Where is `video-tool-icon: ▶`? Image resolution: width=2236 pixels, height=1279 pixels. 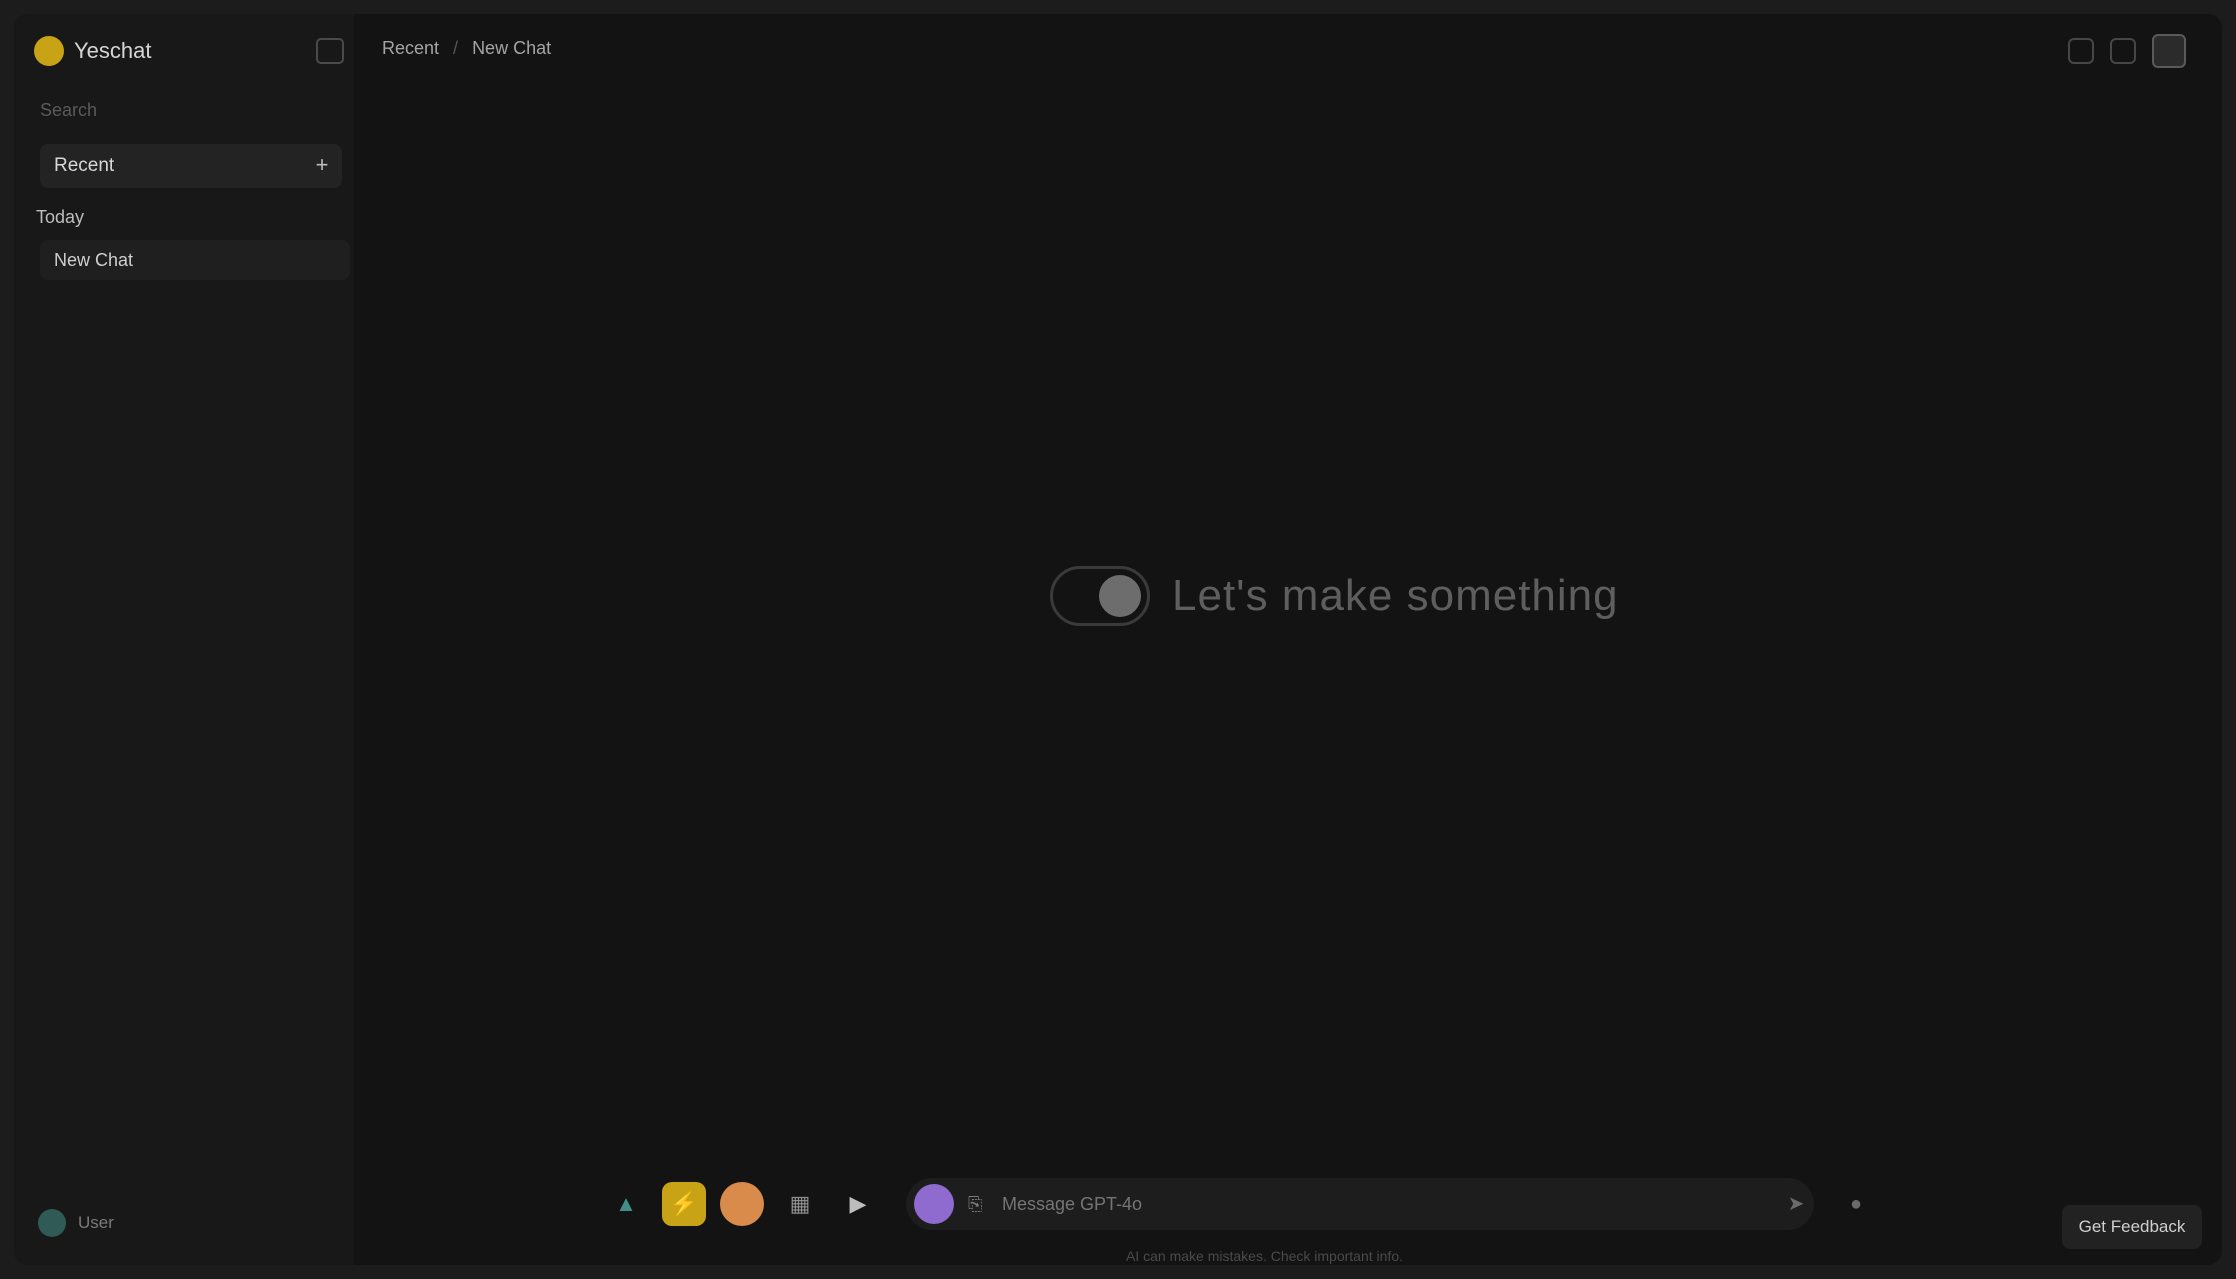 video-tool-icon: ▶ is located at coordinates (858, 1204).